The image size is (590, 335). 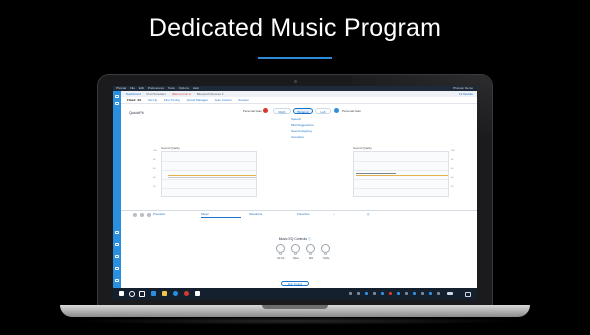 What do you see at coordinates (334, 214) in the screenshot?
I see `toolbar-more-icon: +` at bounding box center [334, 214].